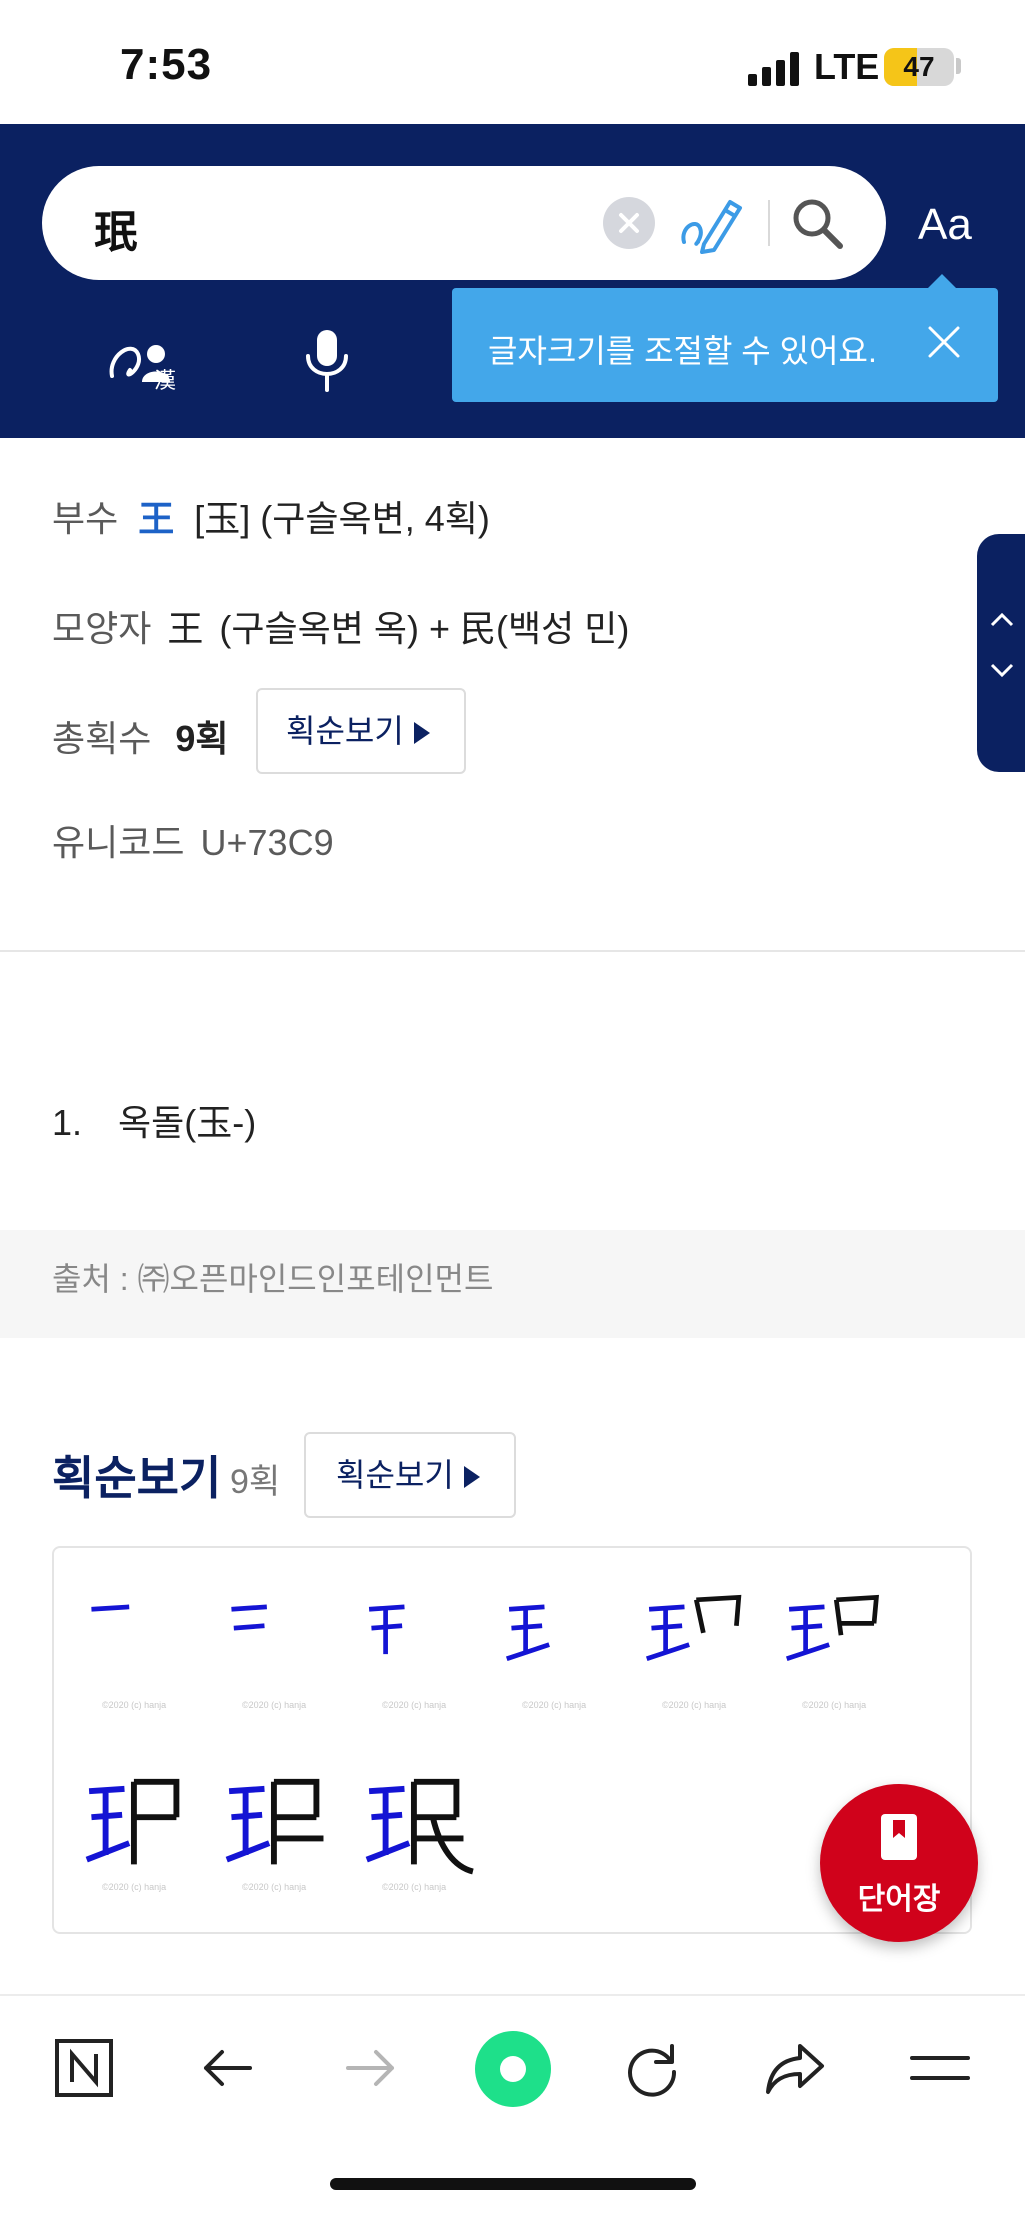 This screenshot has width=1025, height=2218. What do you see at coordinates (281, 1649) in the screenshot?
I see `stroke-step-2: ©2020 (c) hanja` at bounding box center [281, 1649].